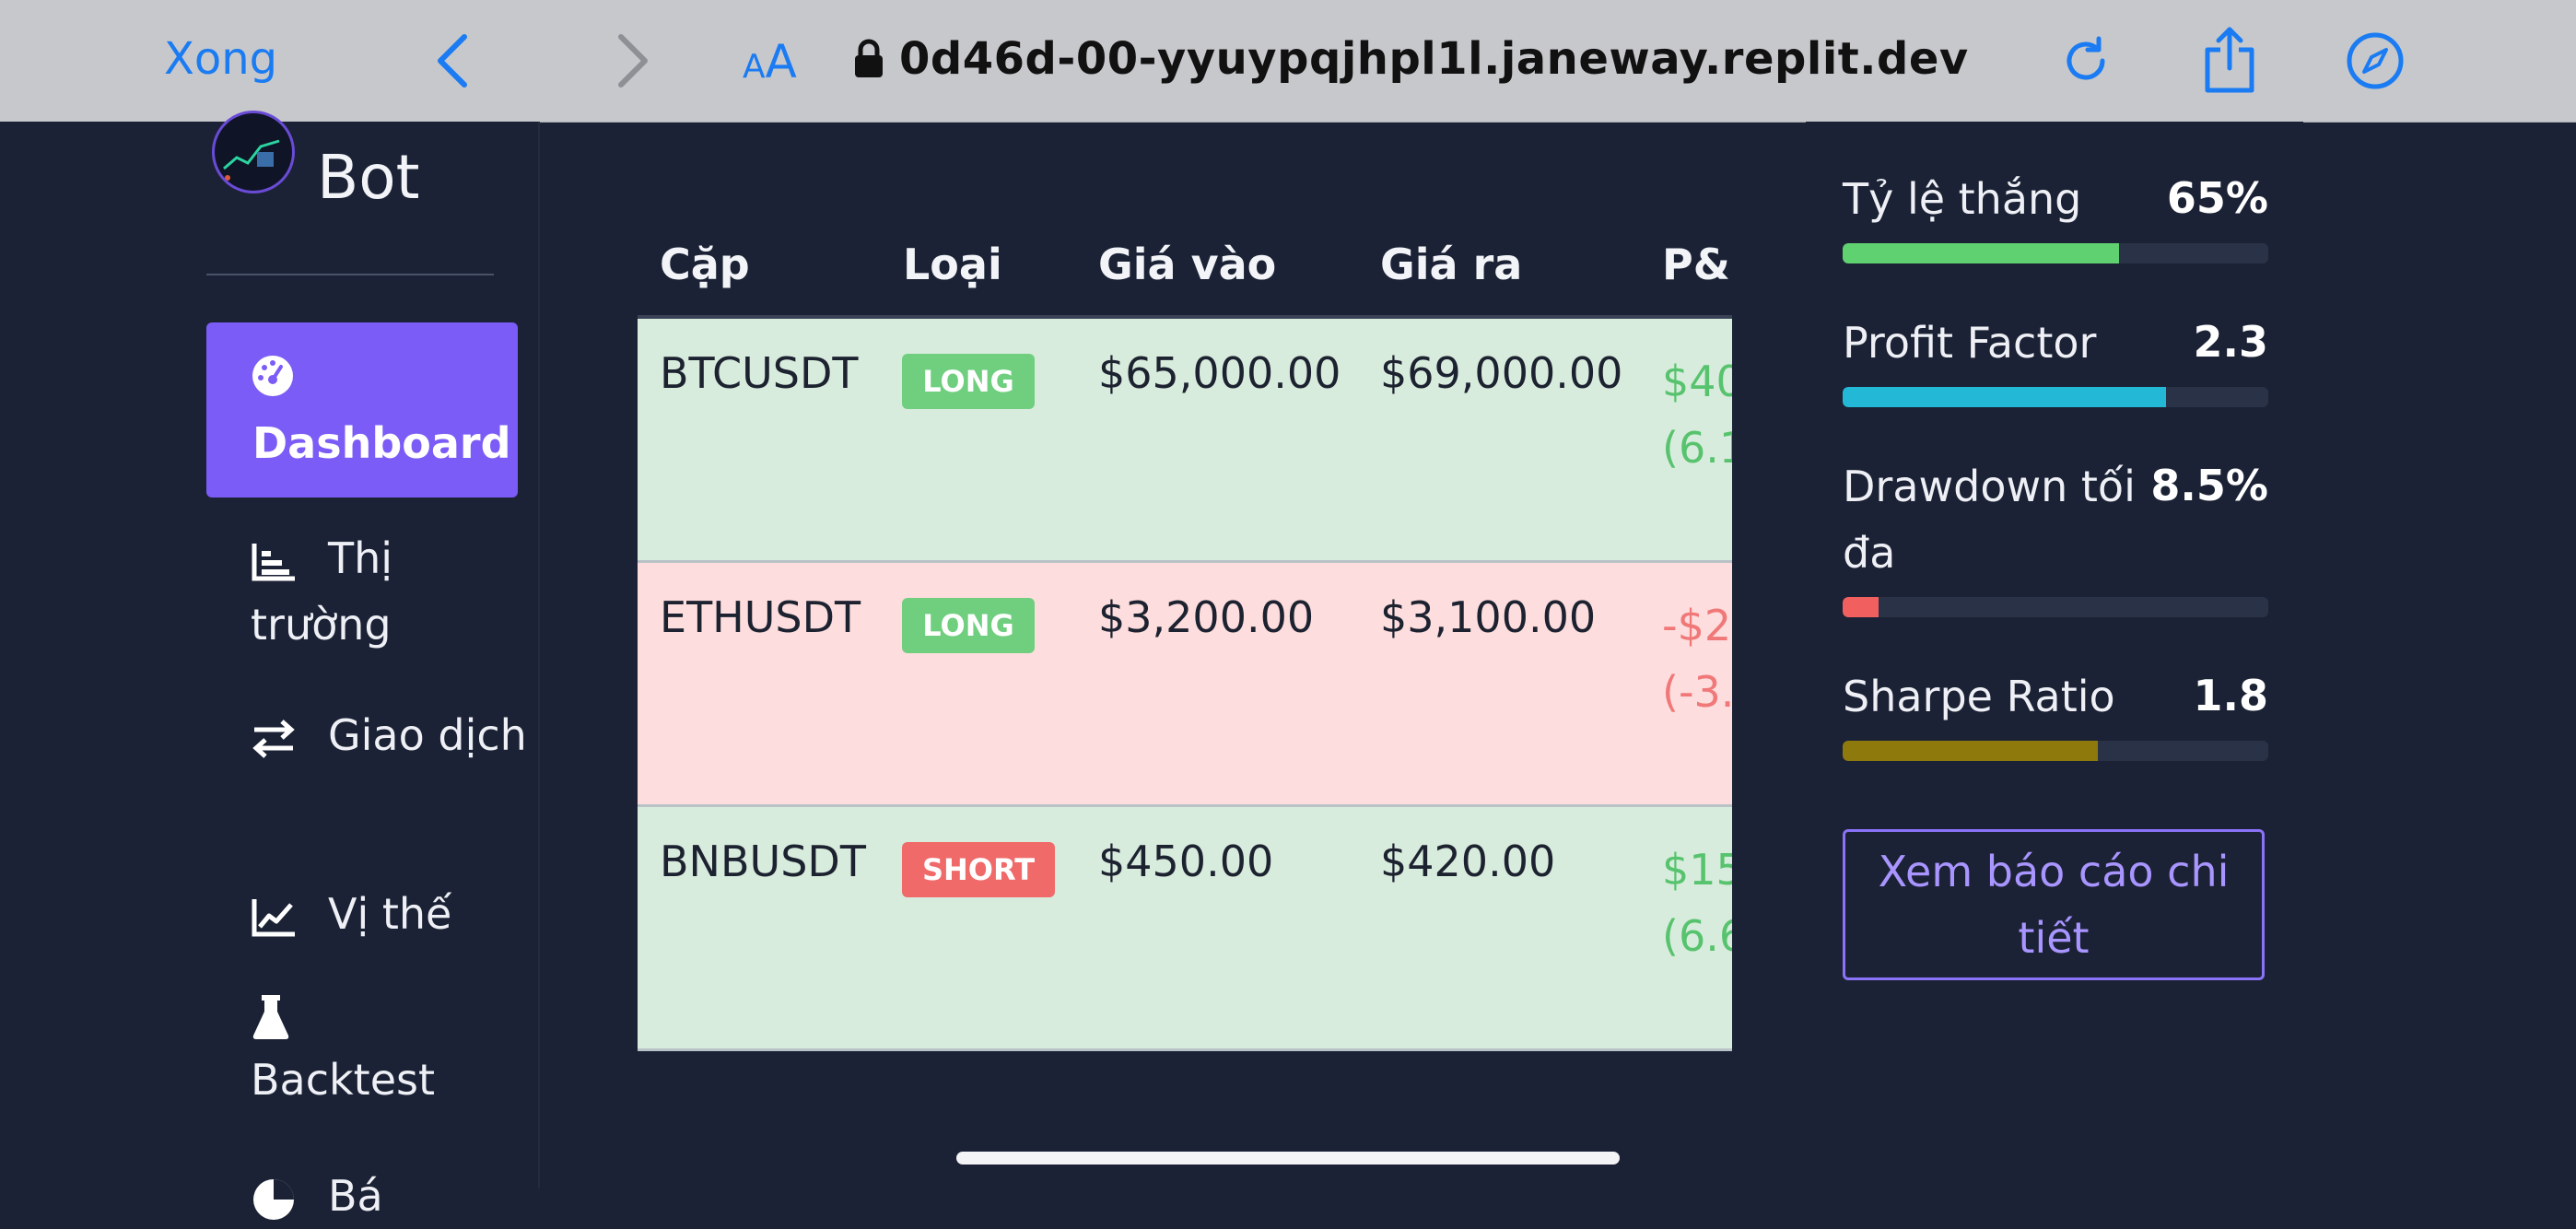  Describe the element at coordinates (273, 917) in the screenshot. I see `line-chart-icon` at that location.